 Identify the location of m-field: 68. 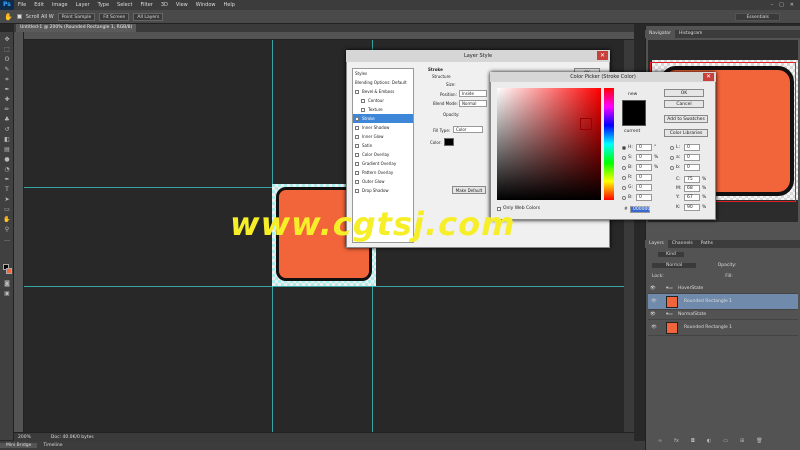
(692, 188).